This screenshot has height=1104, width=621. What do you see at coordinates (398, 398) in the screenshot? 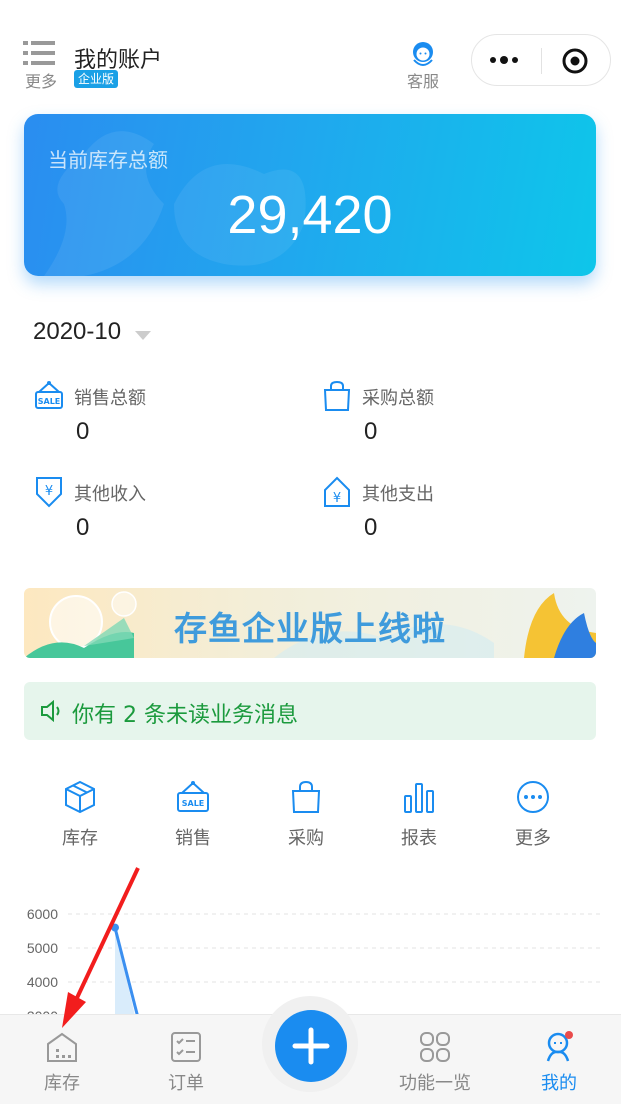
I see `stat-label: 采购总额` at bounding box center [398, 398].